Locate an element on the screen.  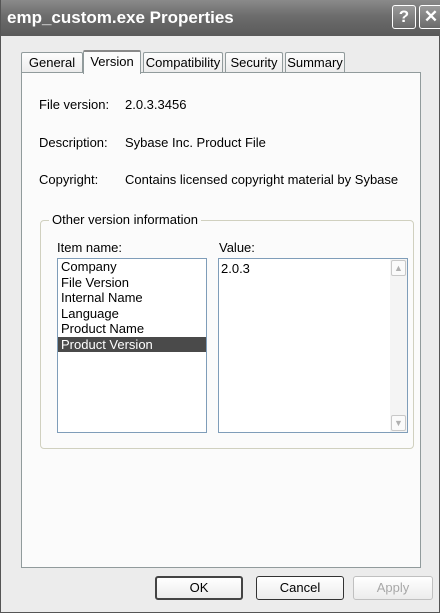
copyright-label: Copyright: is located at coordinates (69, 179).